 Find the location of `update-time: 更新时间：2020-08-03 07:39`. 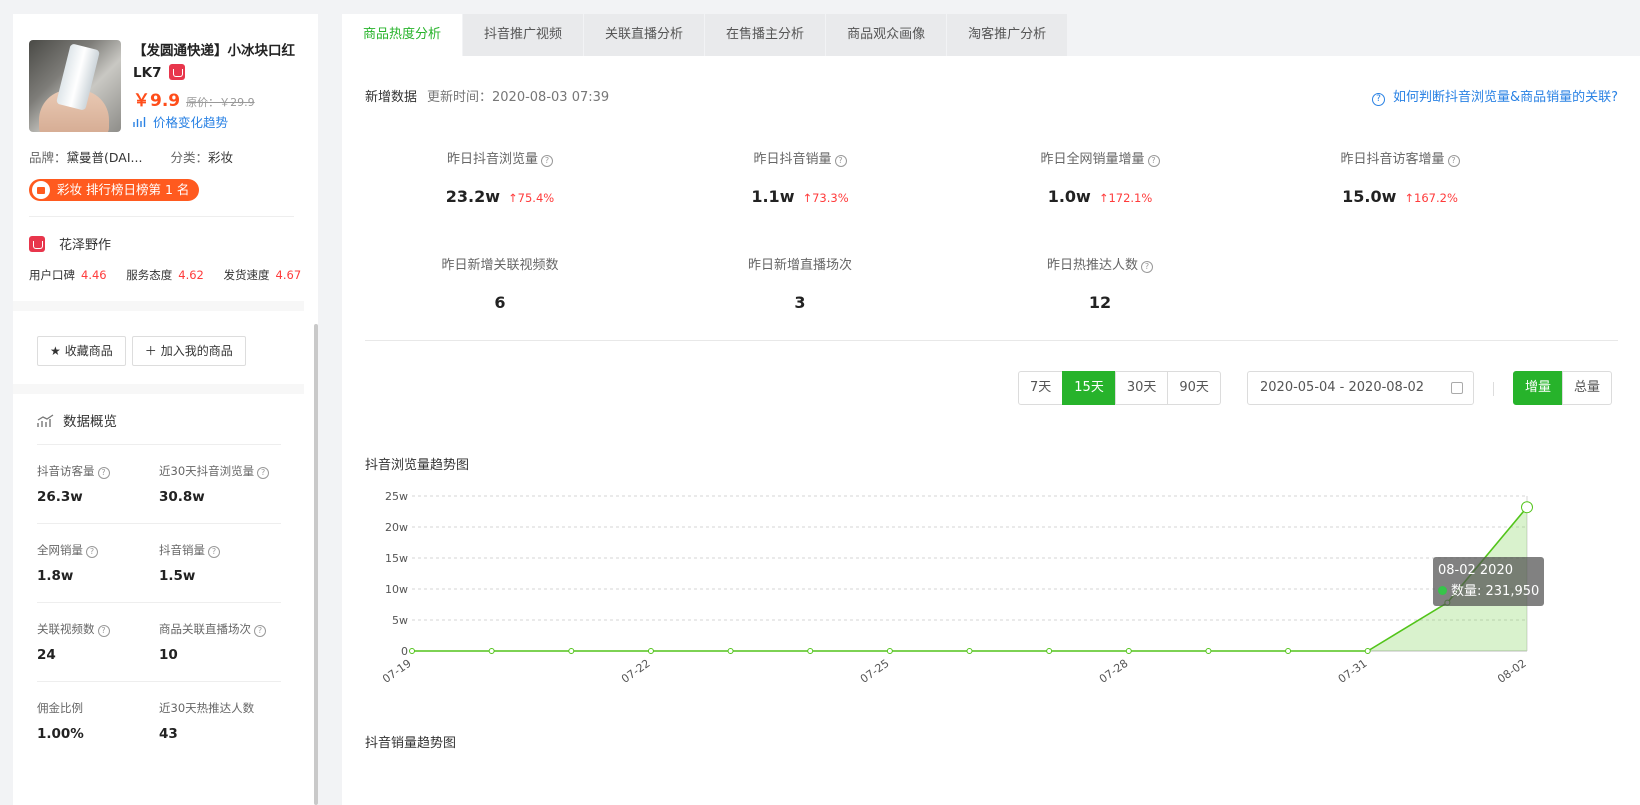

update-time: 更新时间：2020-08-03 07:39 is located at coordinates (518, 97).